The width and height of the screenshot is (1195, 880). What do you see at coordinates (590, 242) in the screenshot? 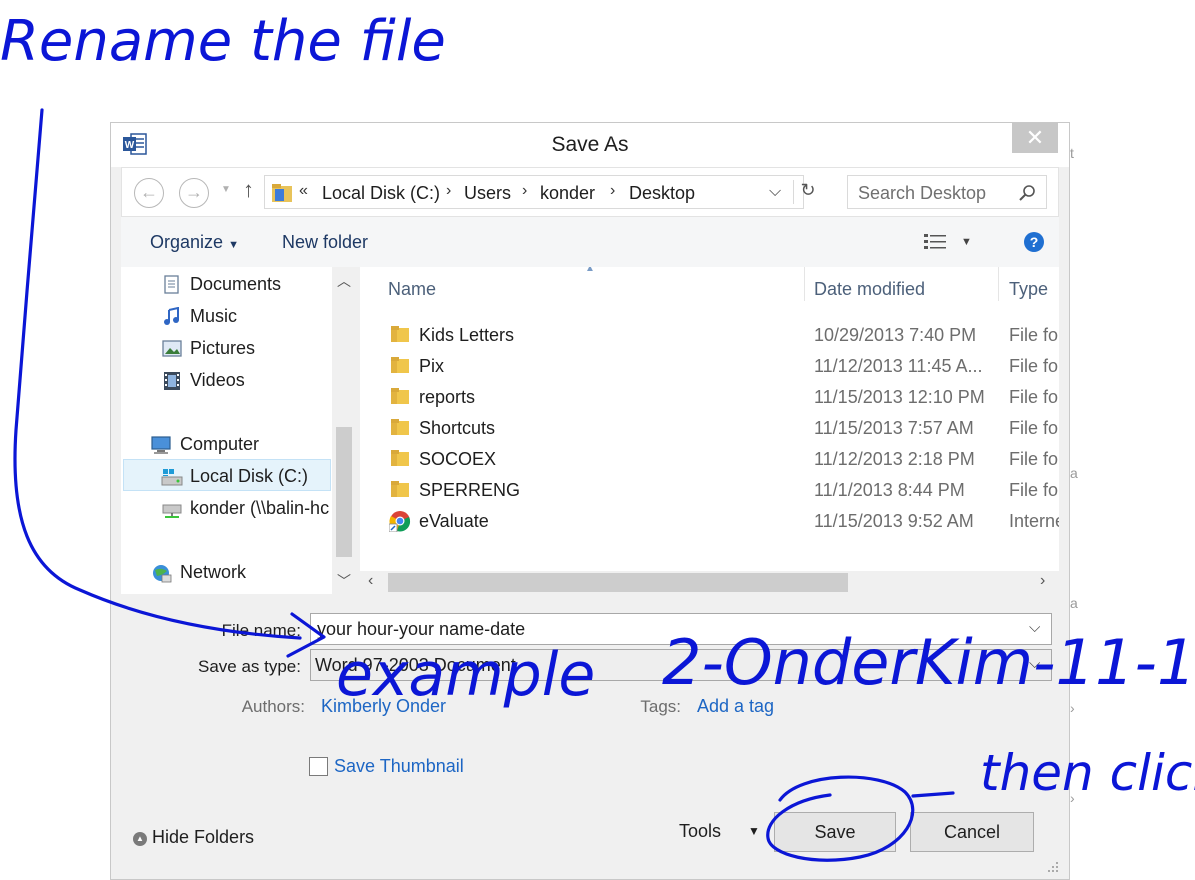
I see `command-toolbar: Organize ▼ New folder ▼ ?` at bounding box center [590, 242].